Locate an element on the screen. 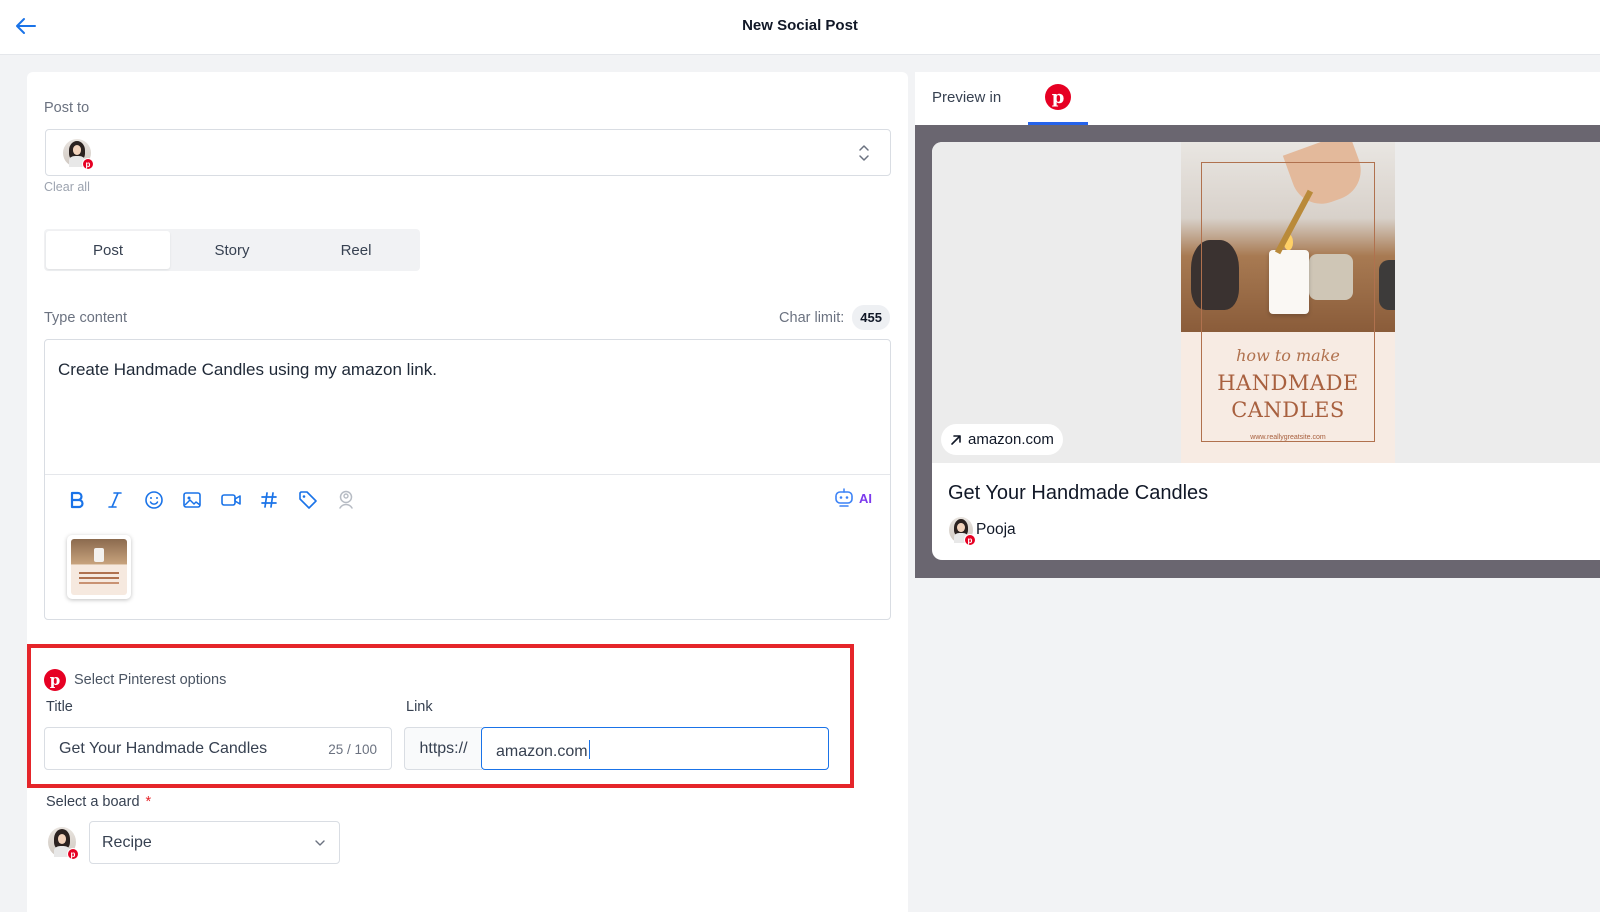 This screenshot has width=1600, height=912. pin-preview-title: Get Your Handmade Candles is located at coordinates (1078, 493).